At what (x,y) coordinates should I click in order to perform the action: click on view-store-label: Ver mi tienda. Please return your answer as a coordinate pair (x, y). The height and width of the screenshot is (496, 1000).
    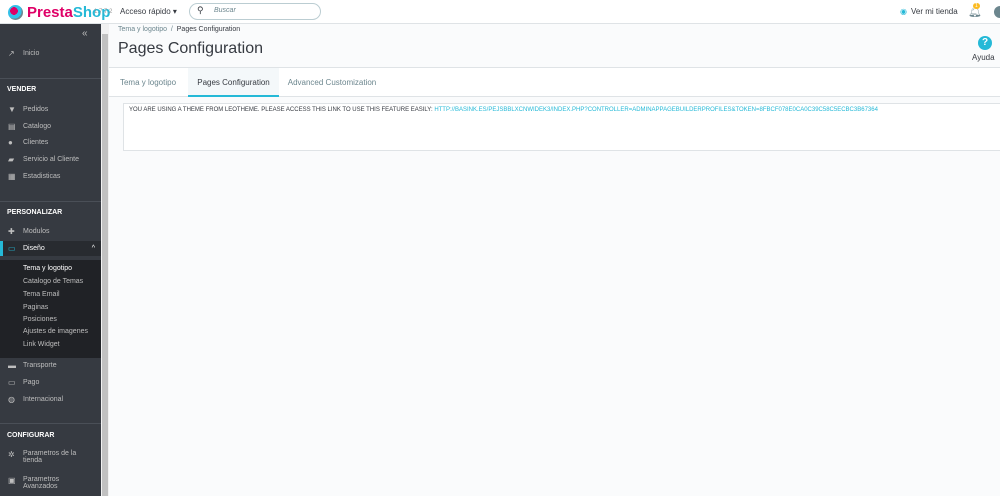
    Looking at the image, I should click on (934, 11).